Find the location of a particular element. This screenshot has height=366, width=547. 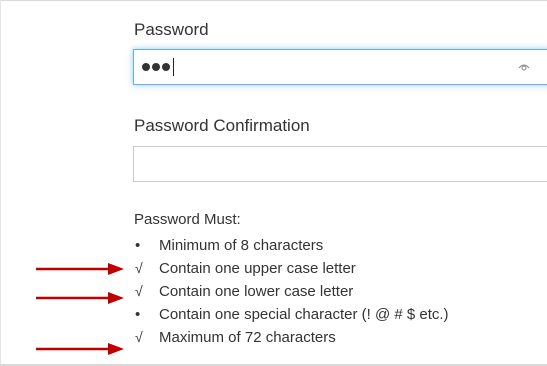

requirement-item: √ Contain one lower case letter is located at coordinates (291, 291).